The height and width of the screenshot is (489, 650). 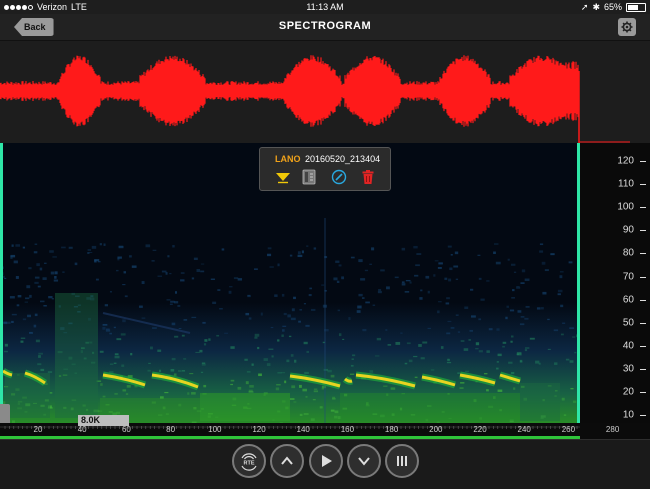 What do you see at coordinates (479, 429) in the screenshot?
I see `time-tick-label: 220` at bounding box center [479, 429].